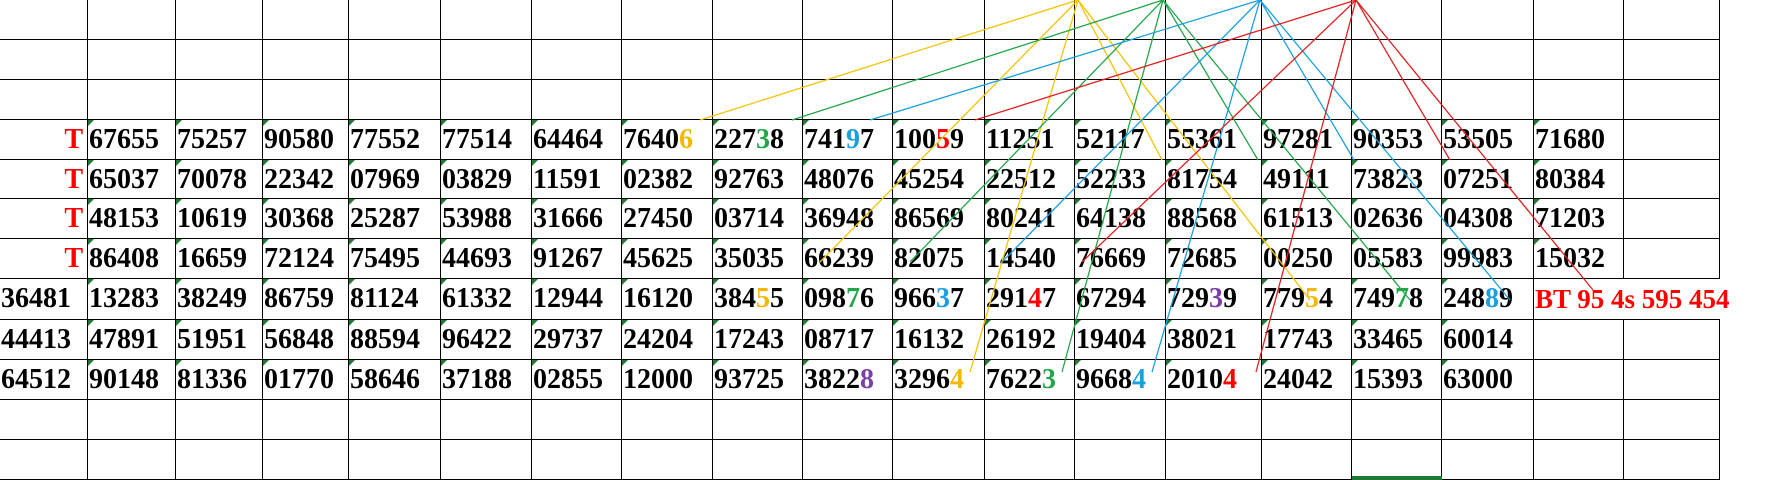 This screenshot has width=1778, height=480. Describe the element at coordinates (758, 219) in the screenshot. I see `table-cell: 03714` at that location.